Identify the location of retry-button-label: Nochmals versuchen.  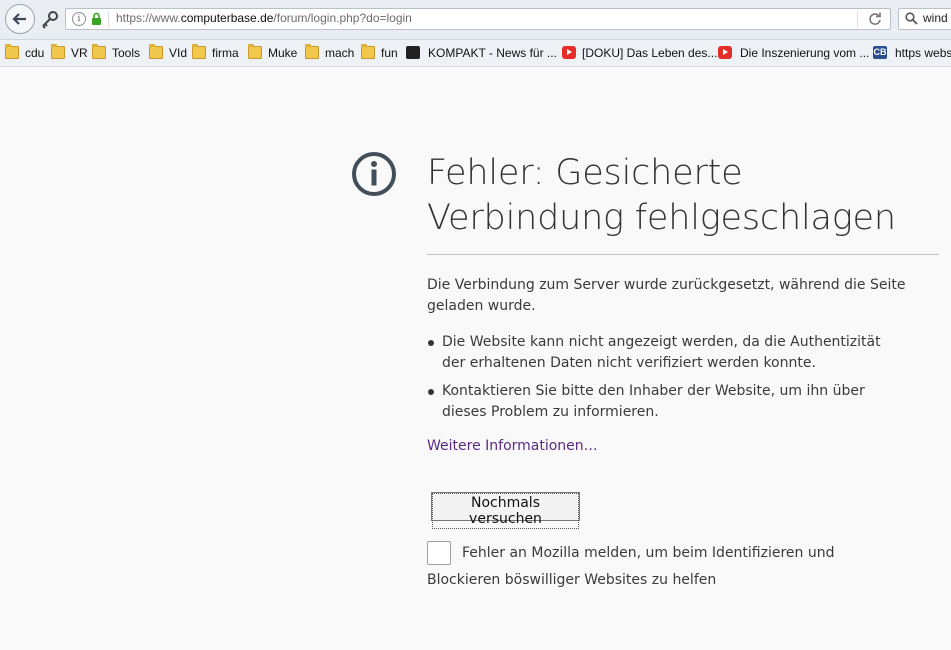
(505, 511).